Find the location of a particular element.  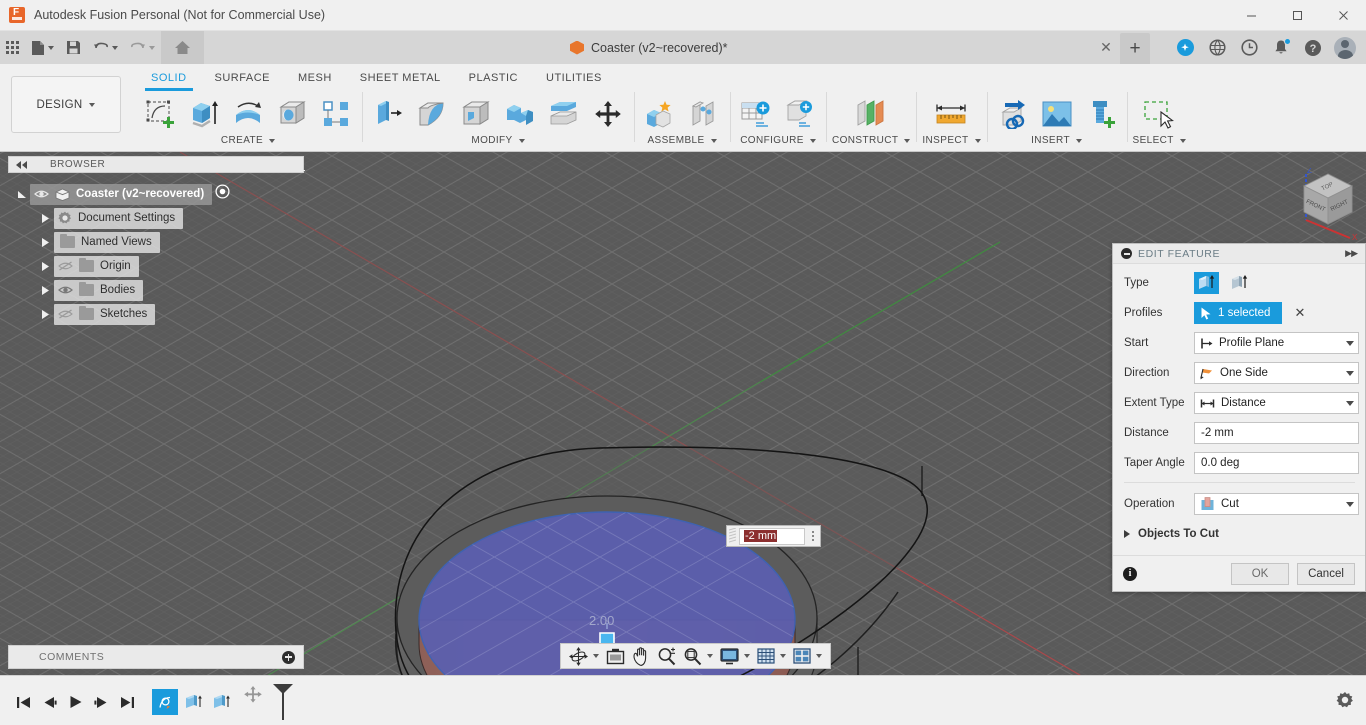

home-icon is located at coordinates (182, 47).